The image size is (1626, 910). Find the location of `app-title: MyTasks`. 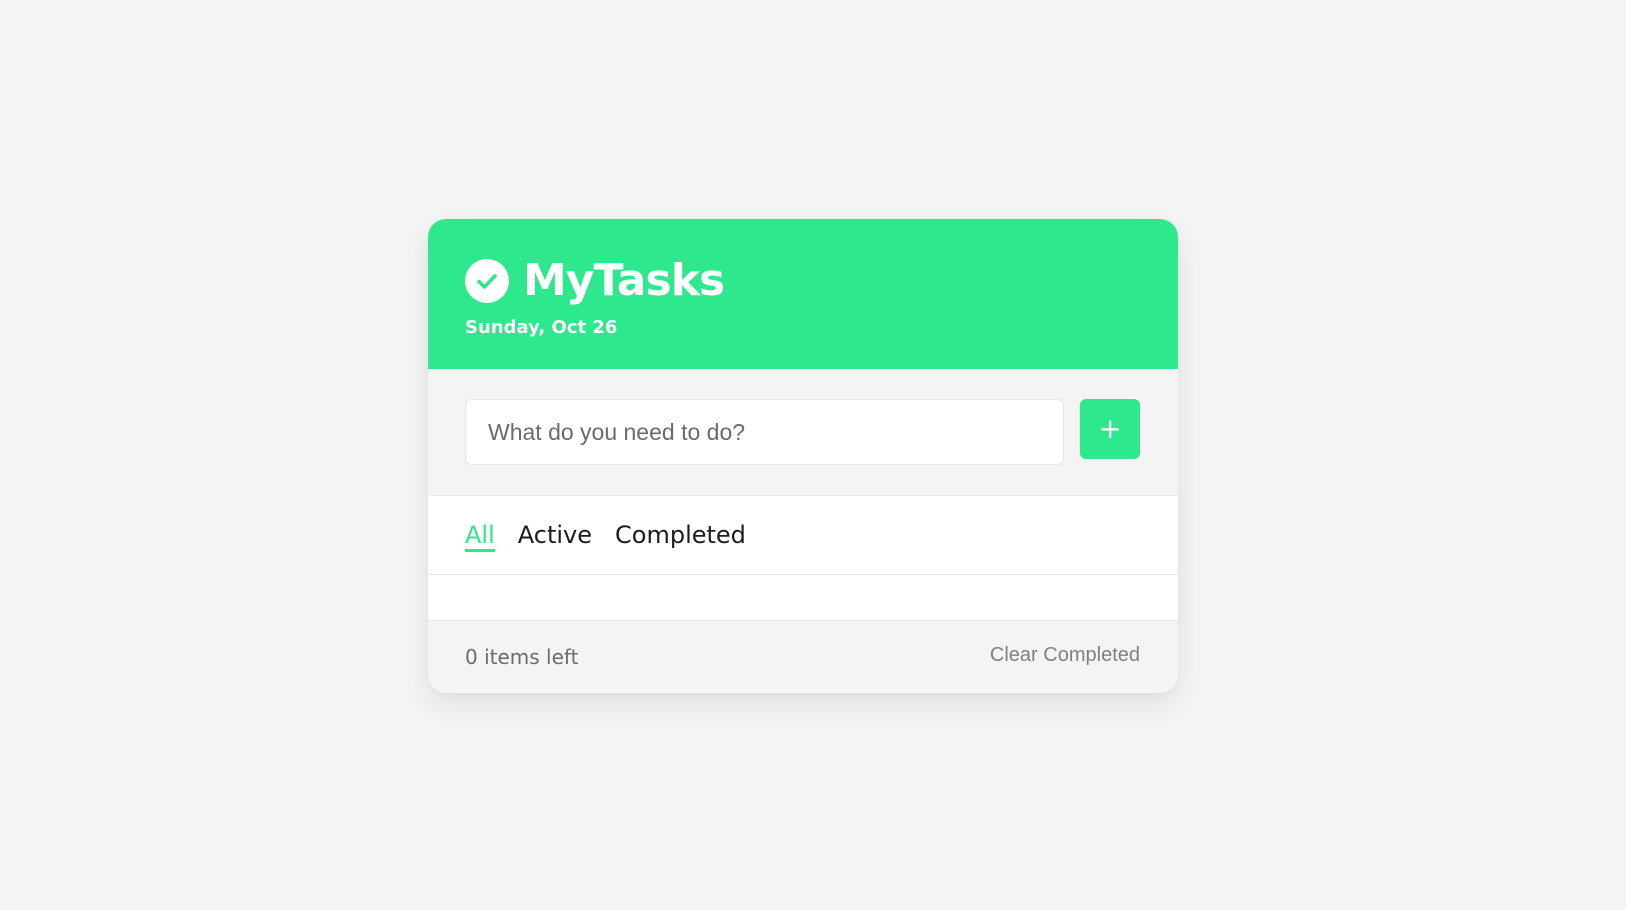

app-title: MyTasks is located at coordinates (624, 280).